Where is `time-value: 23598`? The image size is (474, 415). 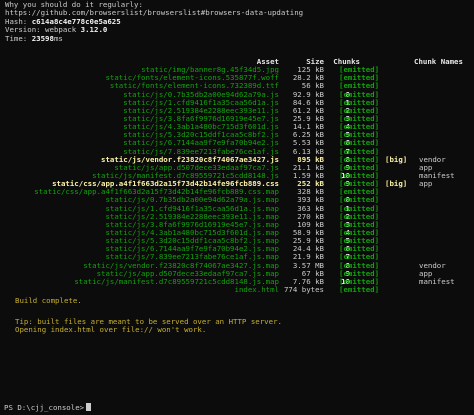
time-value: 23598 is located at coordinates (42, 38).